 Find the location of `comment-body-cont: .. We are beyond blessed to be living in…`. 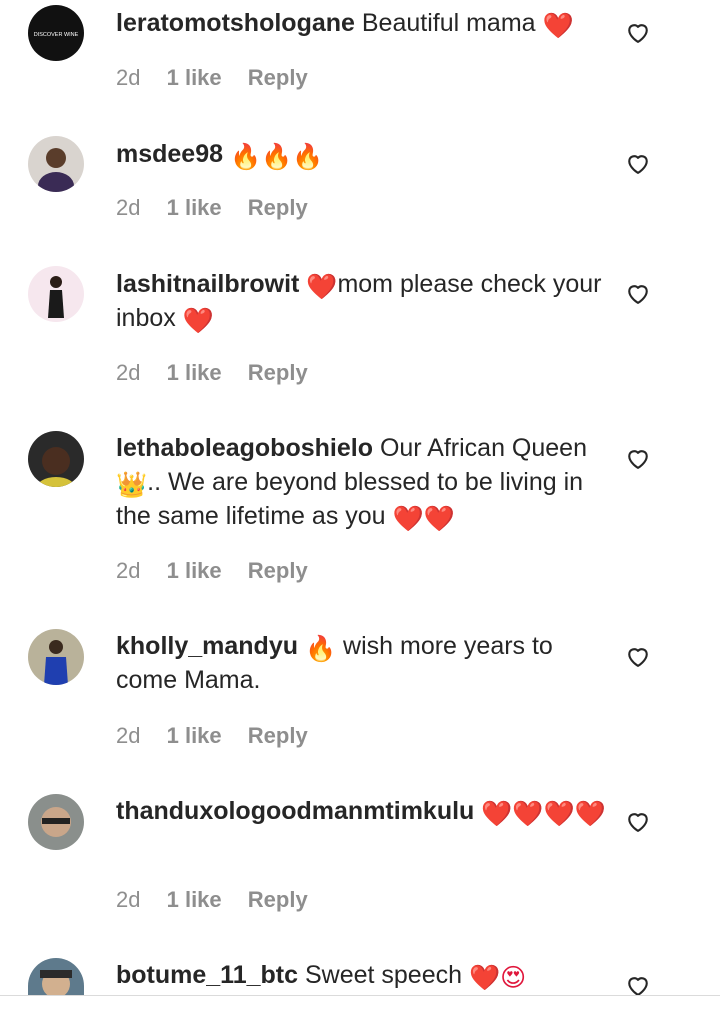

comment-body-cont: .. We are beyond blessed to be living in… is located at coordinates (350, 499).